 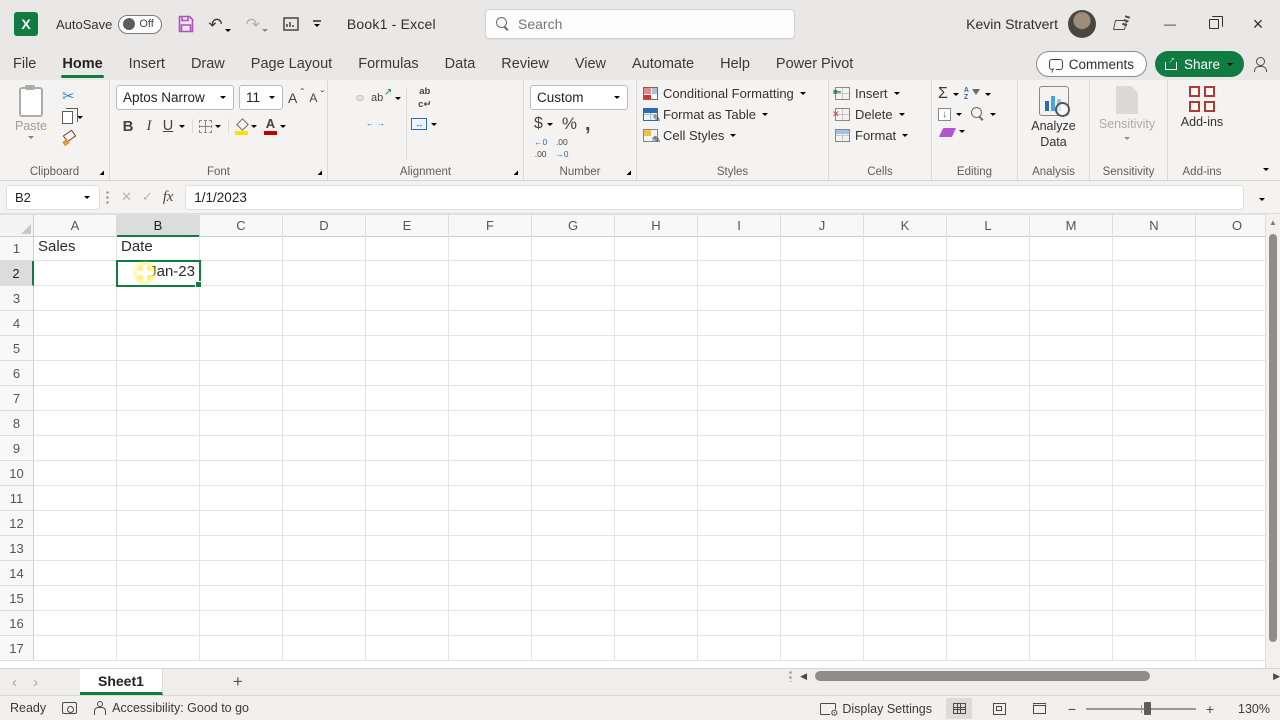 I want to click on cell-L17, so click(x=988, y=648).